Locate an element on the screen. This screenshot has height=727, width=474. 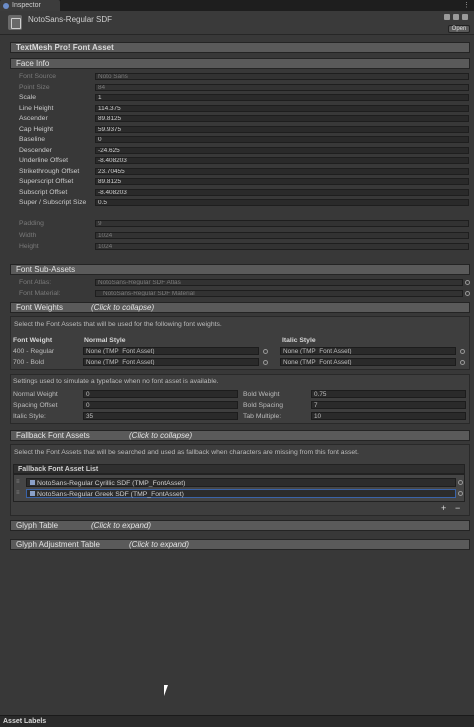
tab-multiple-field: 10 is located at coordinates (388, 416).